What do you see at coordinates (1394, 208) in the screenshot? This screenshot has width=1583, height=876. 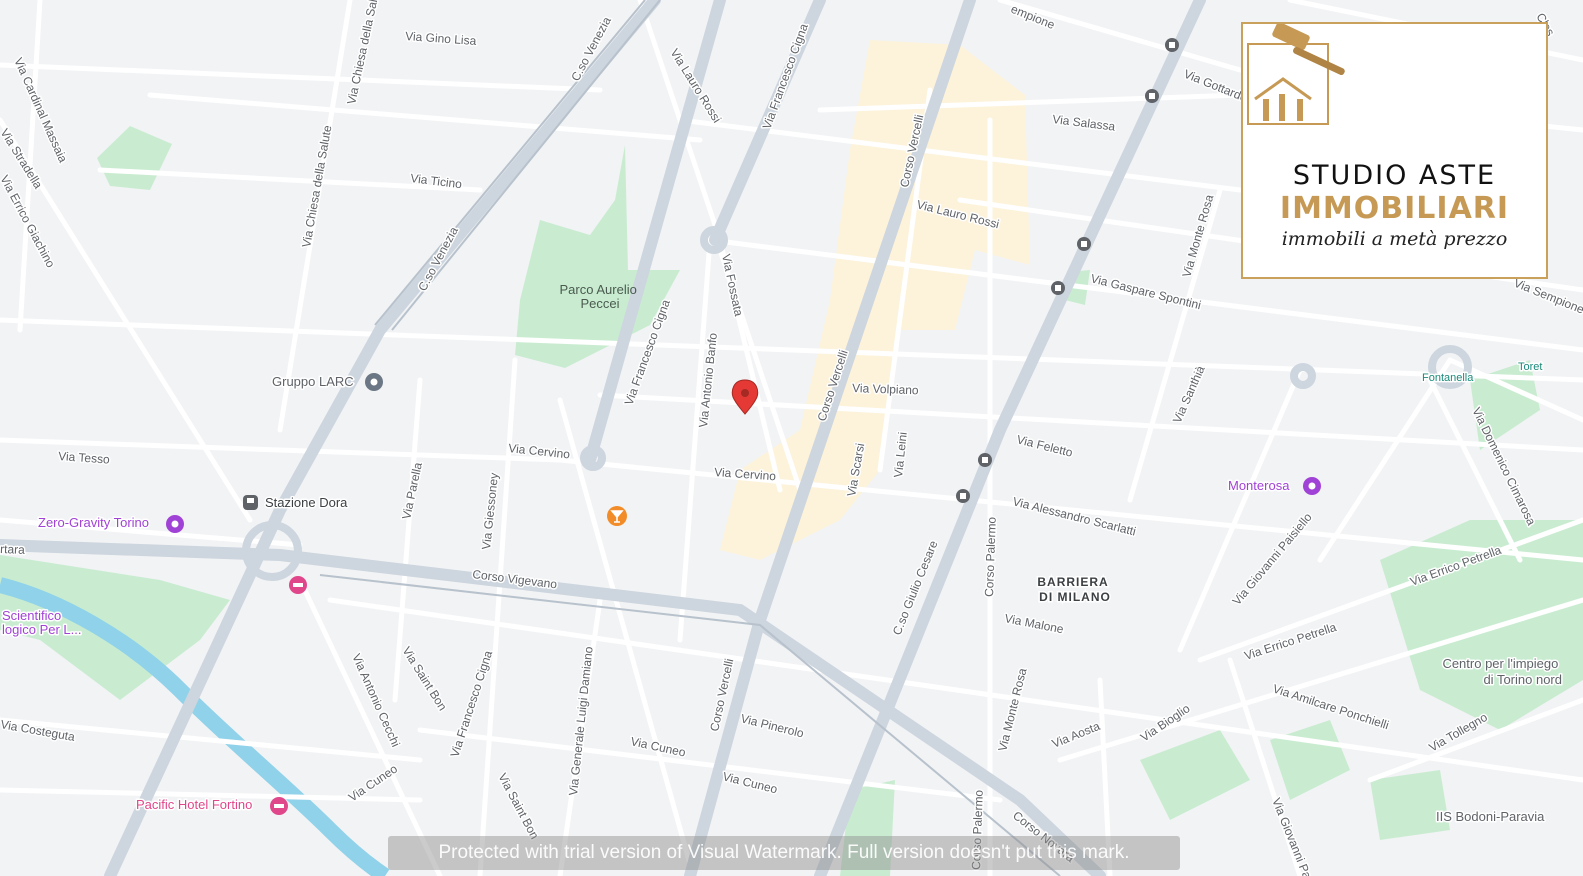 I see `logo-line-2: IMMOBILIARI` at bounding box center [1394, 208].